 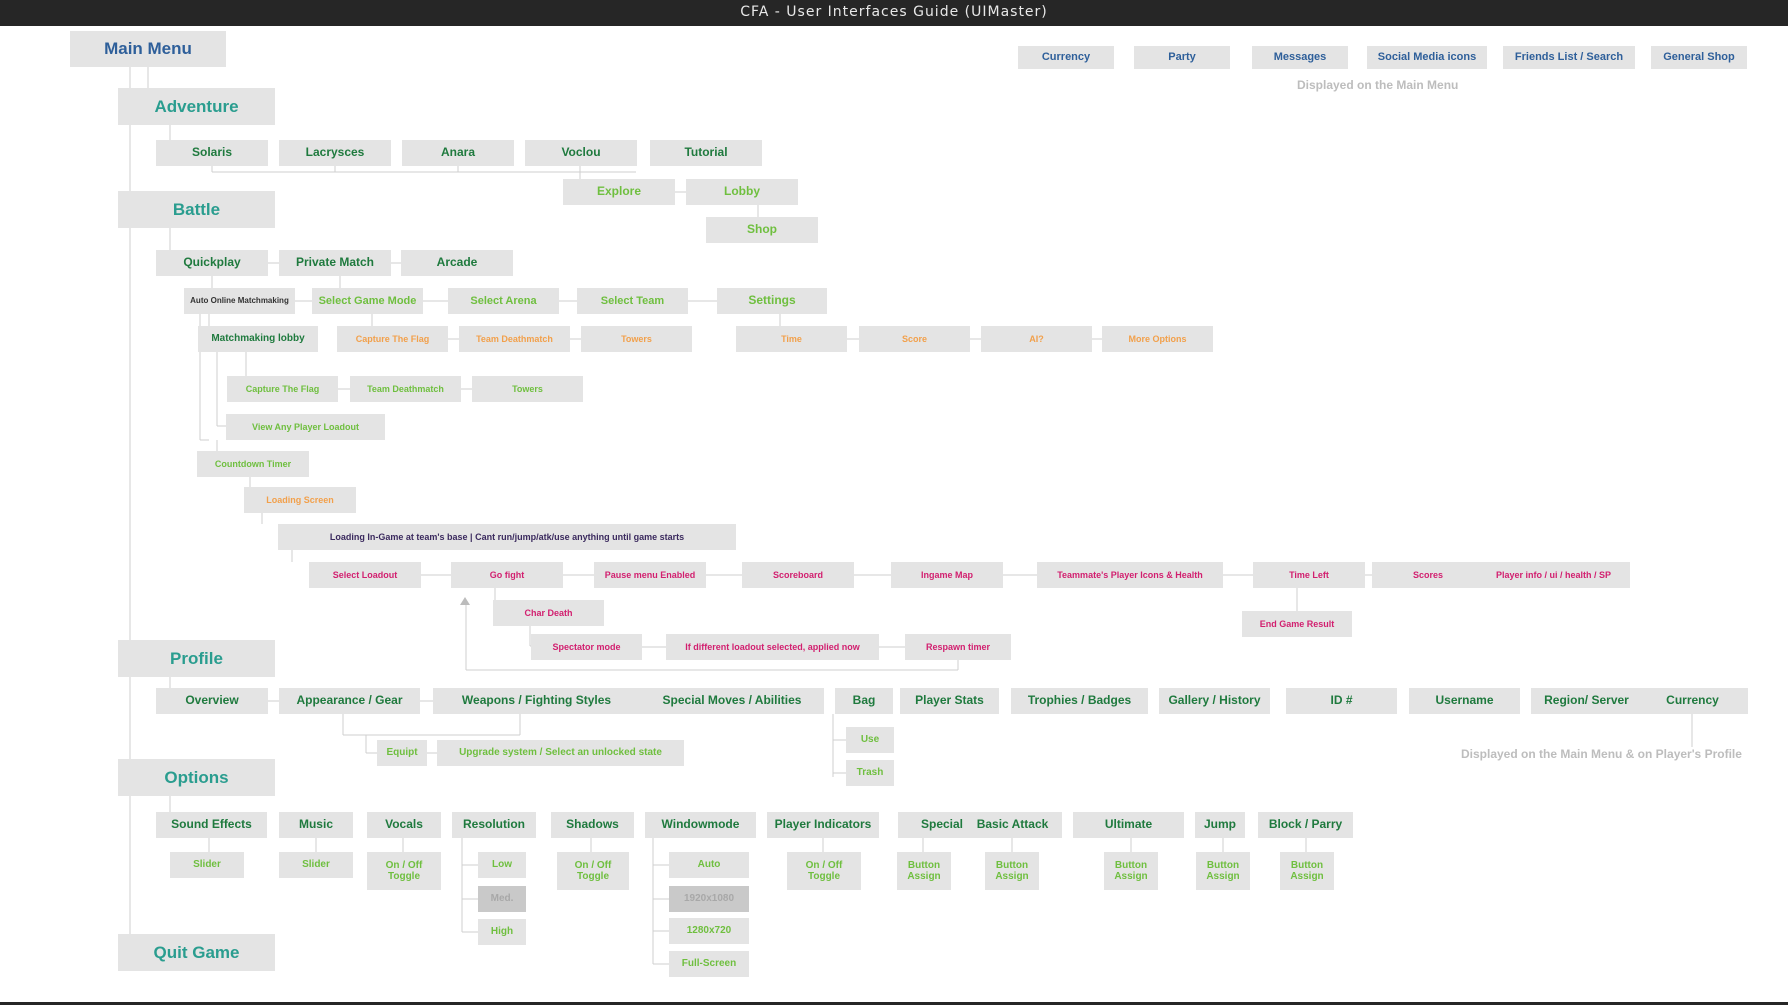 What do you see at coordinates (1130, 575) in the screenshot?
I see `node-g-mates: Teammate's Player Icons & Health` at bounding box center [1130, 575].